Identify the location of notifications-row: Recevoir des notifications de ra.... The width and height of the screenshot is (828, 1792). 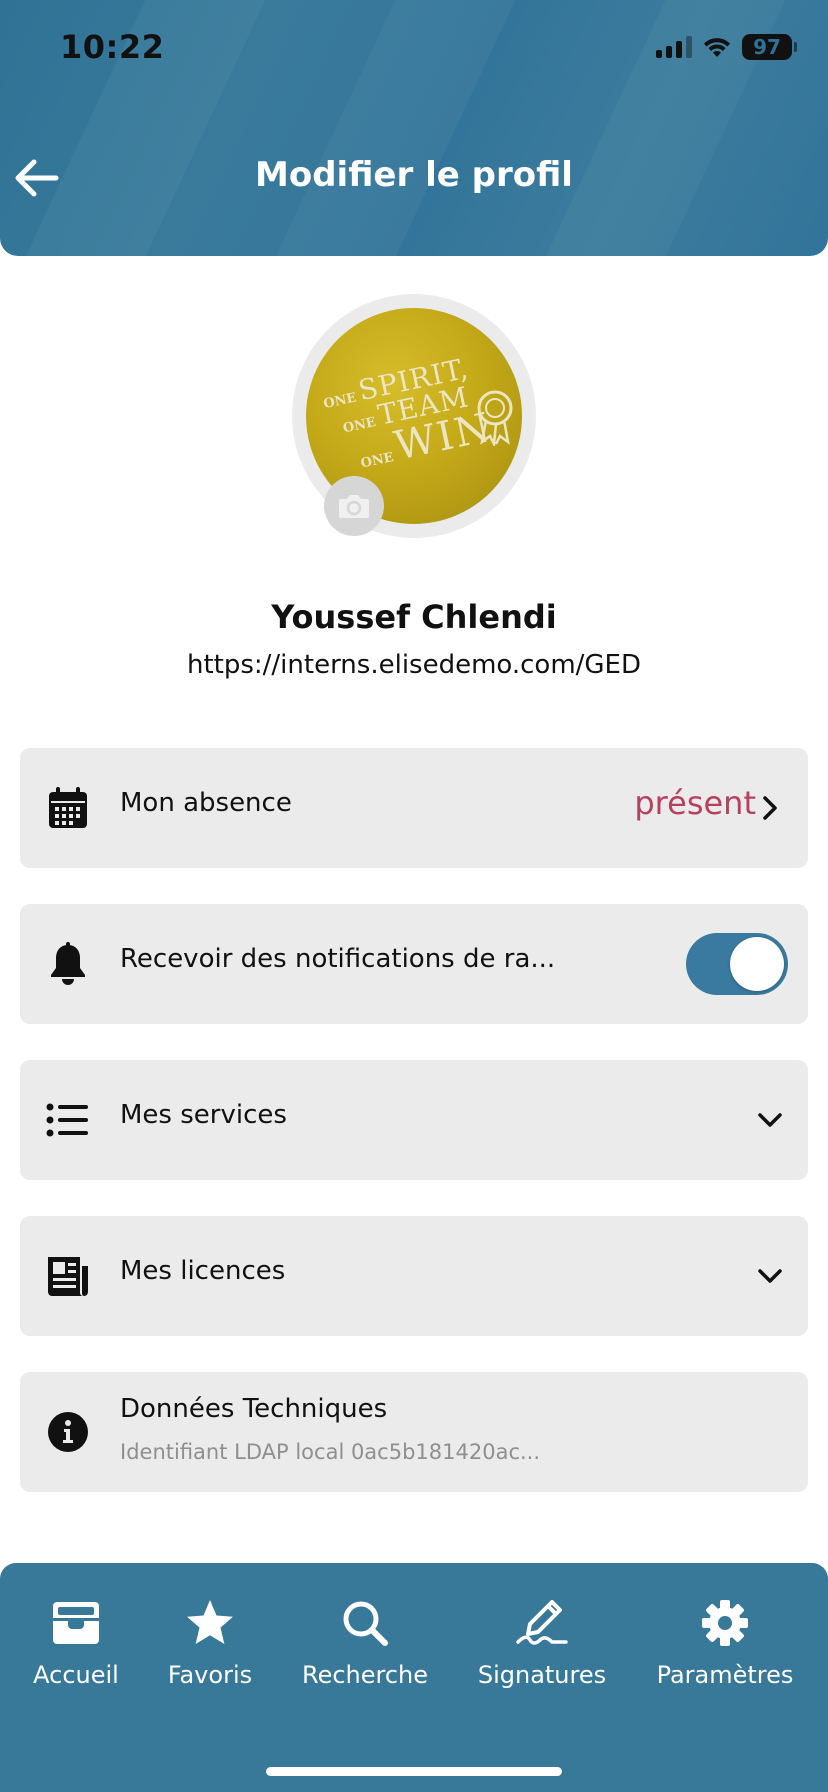
(414, 964).